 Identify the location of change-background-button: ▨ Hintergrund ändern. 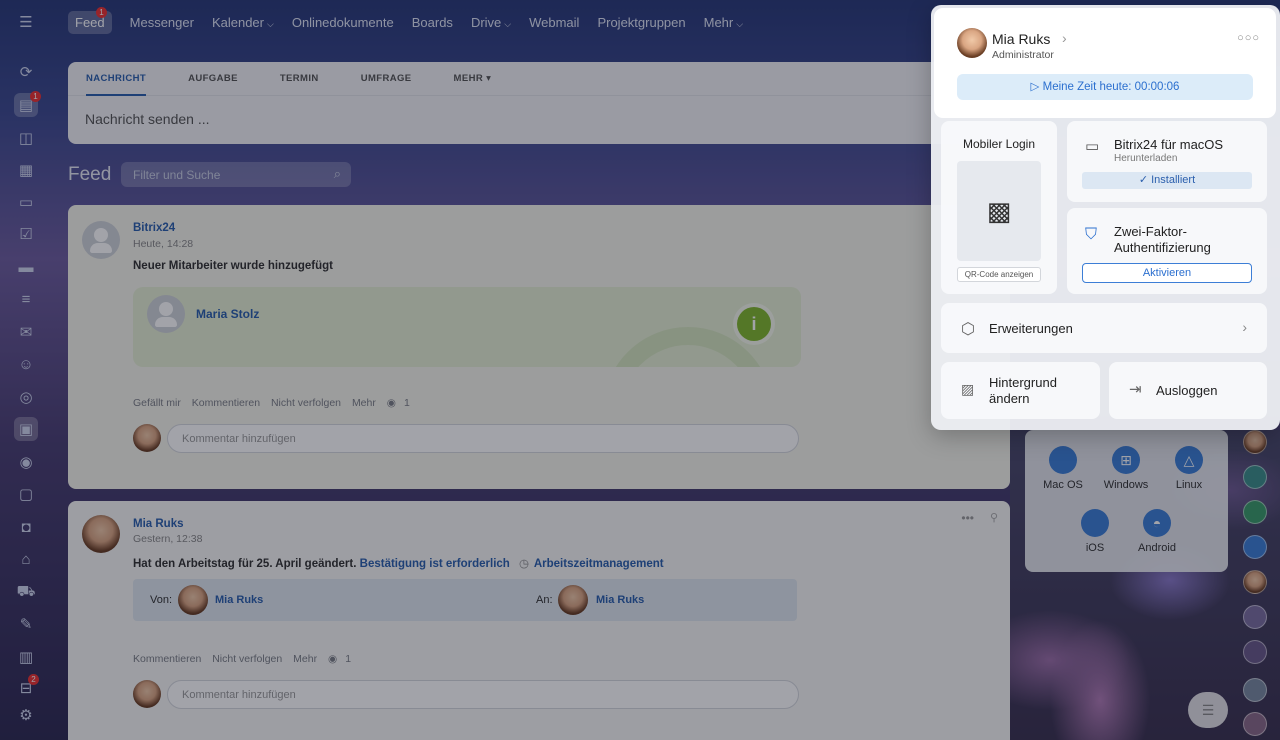
(1020, 390).